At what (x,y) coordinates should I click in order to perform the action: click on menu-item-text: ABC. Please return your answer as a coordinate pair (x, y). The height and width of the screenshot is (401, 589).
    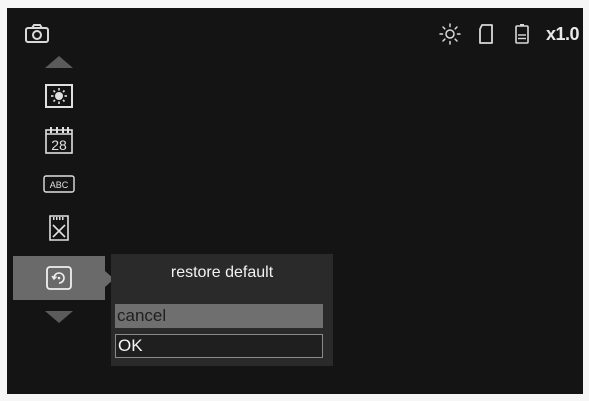
    Looking at the image, I should click on (59, 184).